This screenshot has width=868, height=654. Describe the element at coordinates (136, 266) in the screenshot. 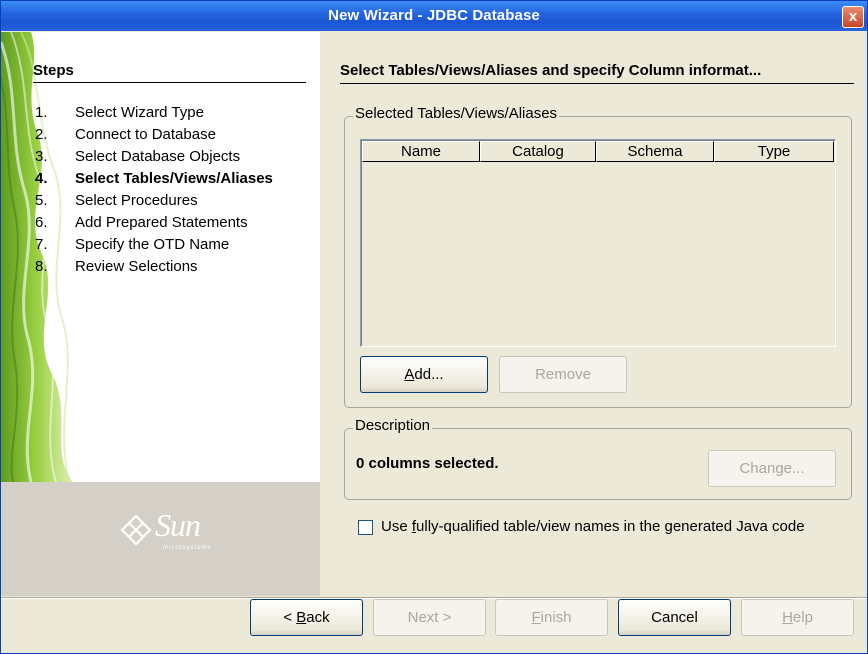

I see `step-label: Review Selections` at that location.